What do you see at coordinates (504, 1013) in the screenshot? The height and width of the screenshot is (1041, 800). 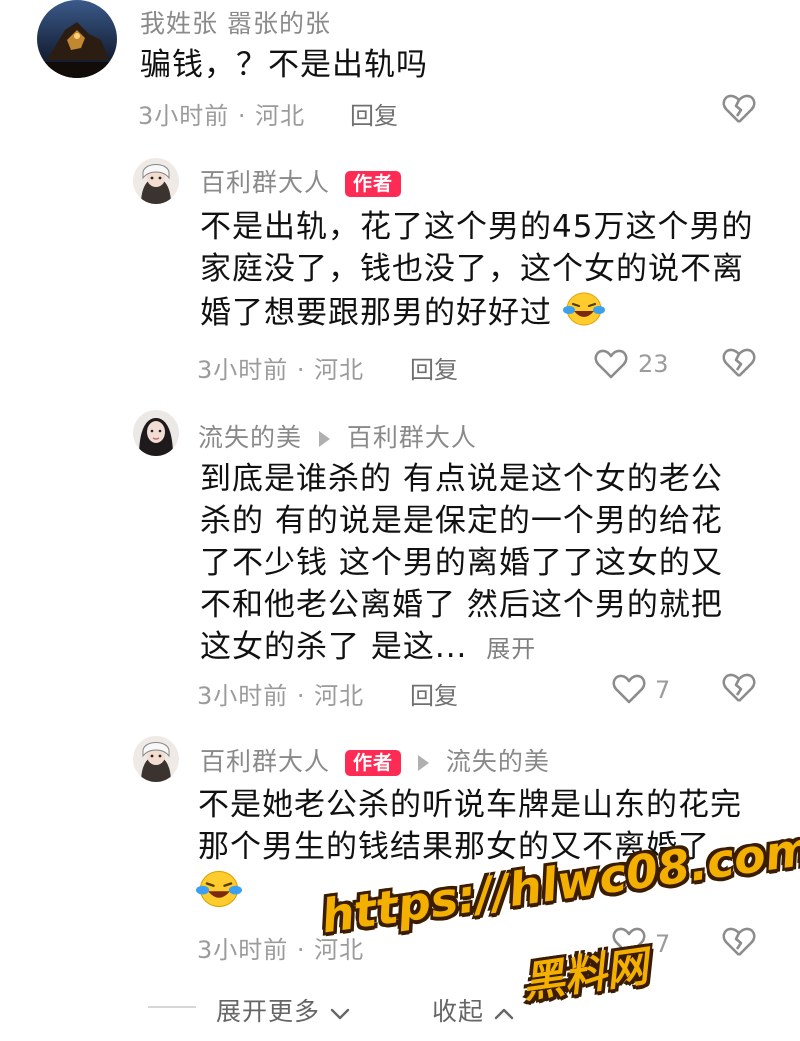 I see `chevron-up-icon` at bounding box center [504, 1013].